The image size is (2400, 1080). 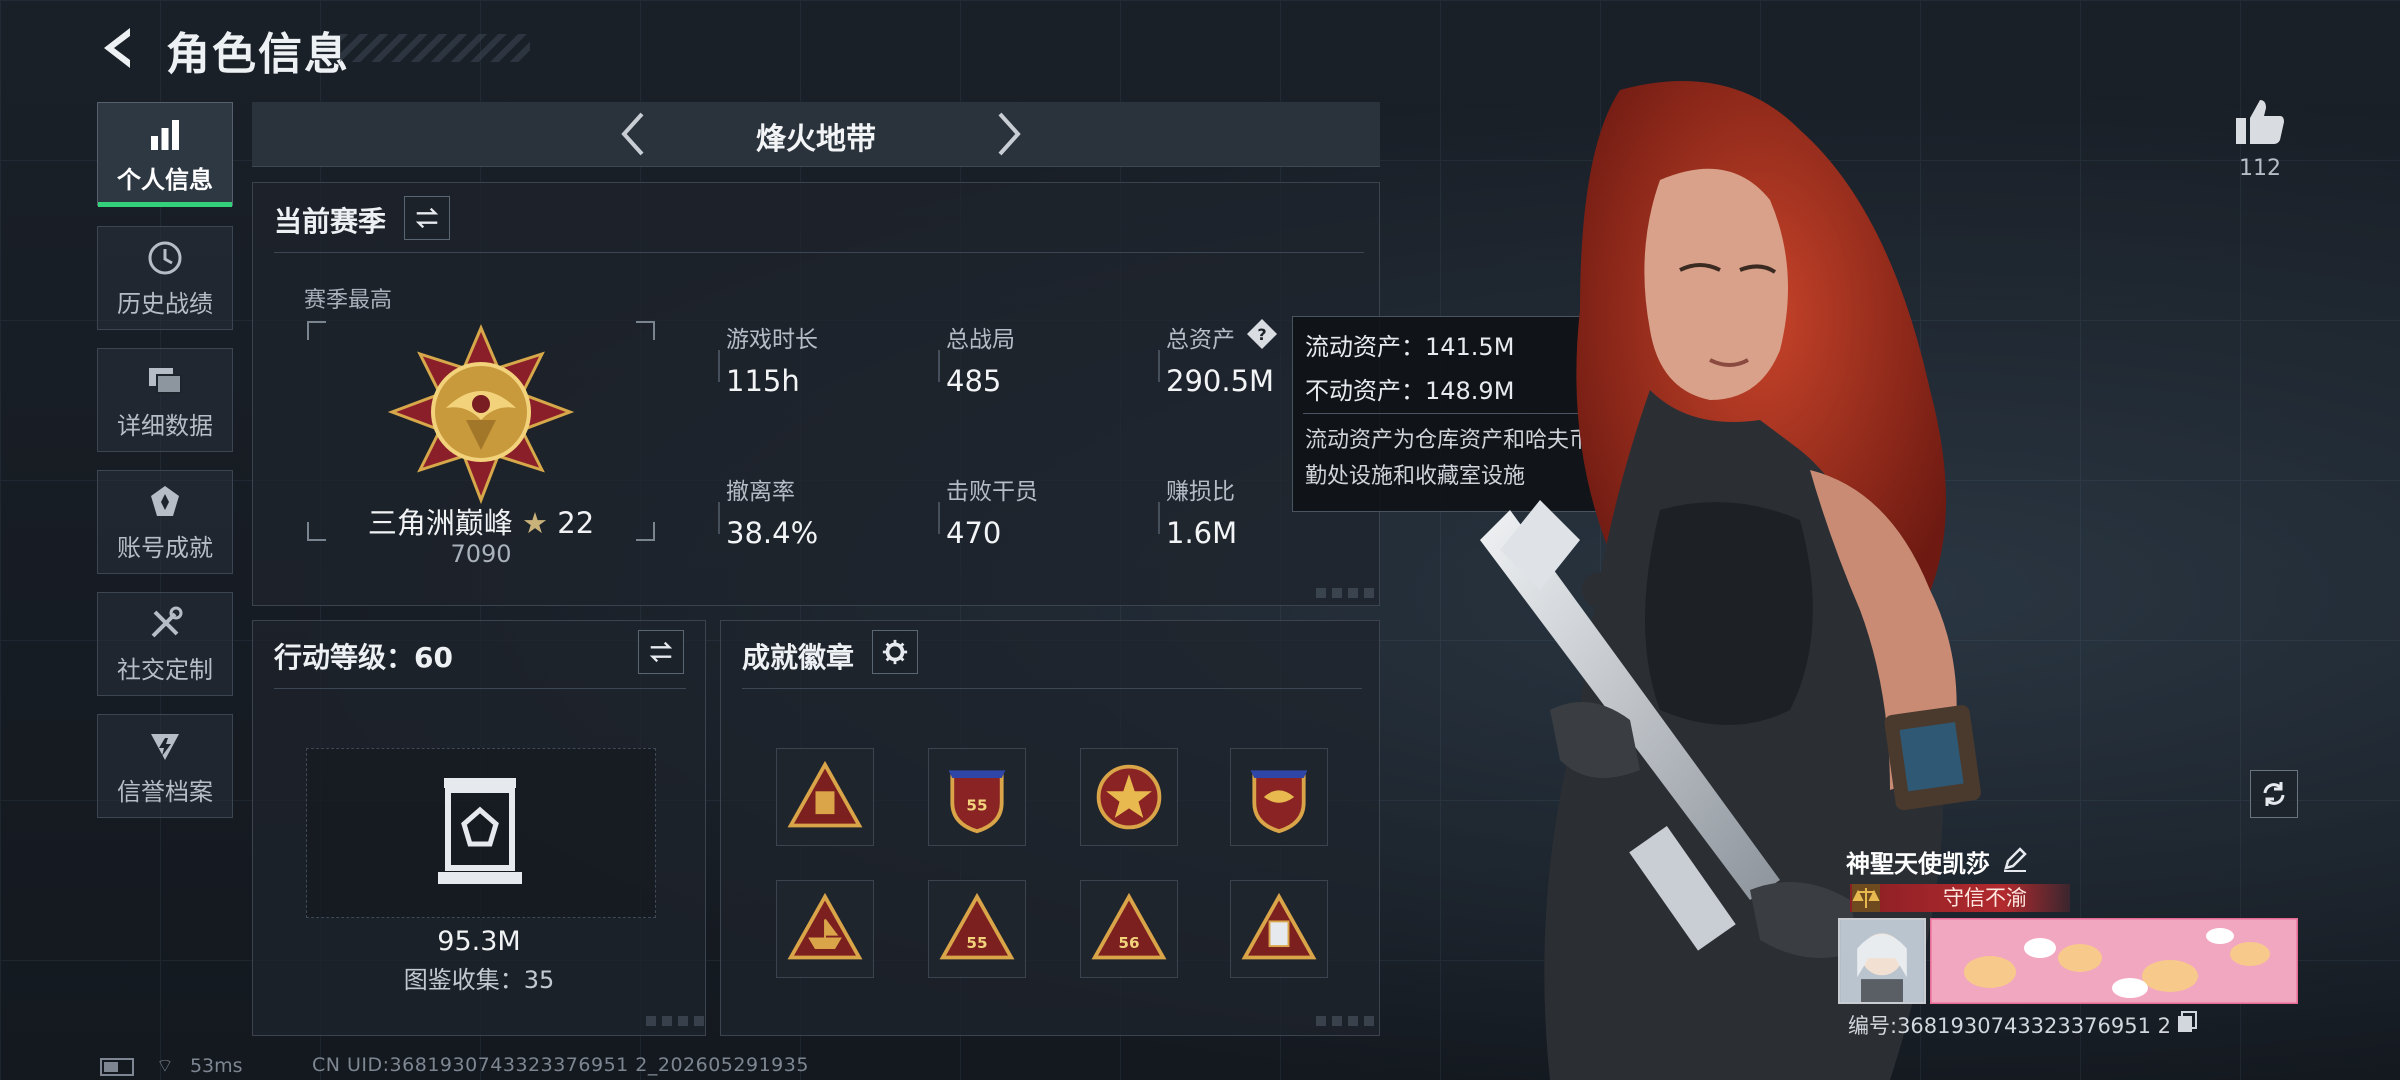 I want to click on badges-title: 成就徽章, so click(x=798, y=657).